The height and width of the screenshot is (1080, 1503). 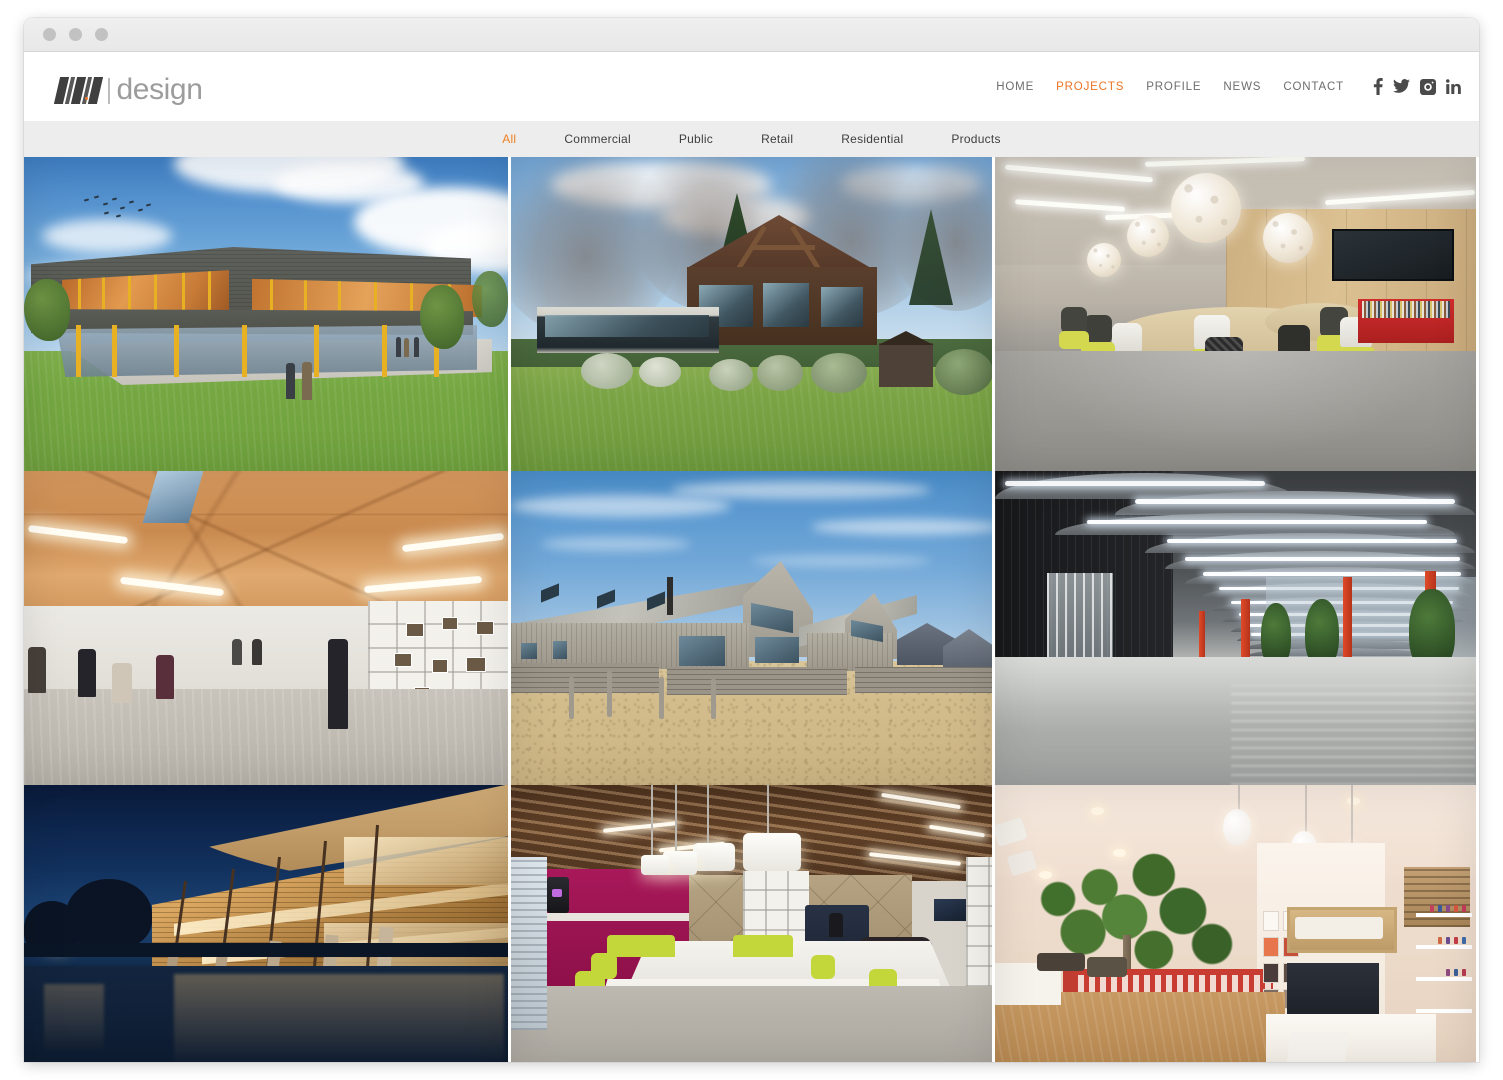 I want to click on social-links, so click(x=1417, y=86).